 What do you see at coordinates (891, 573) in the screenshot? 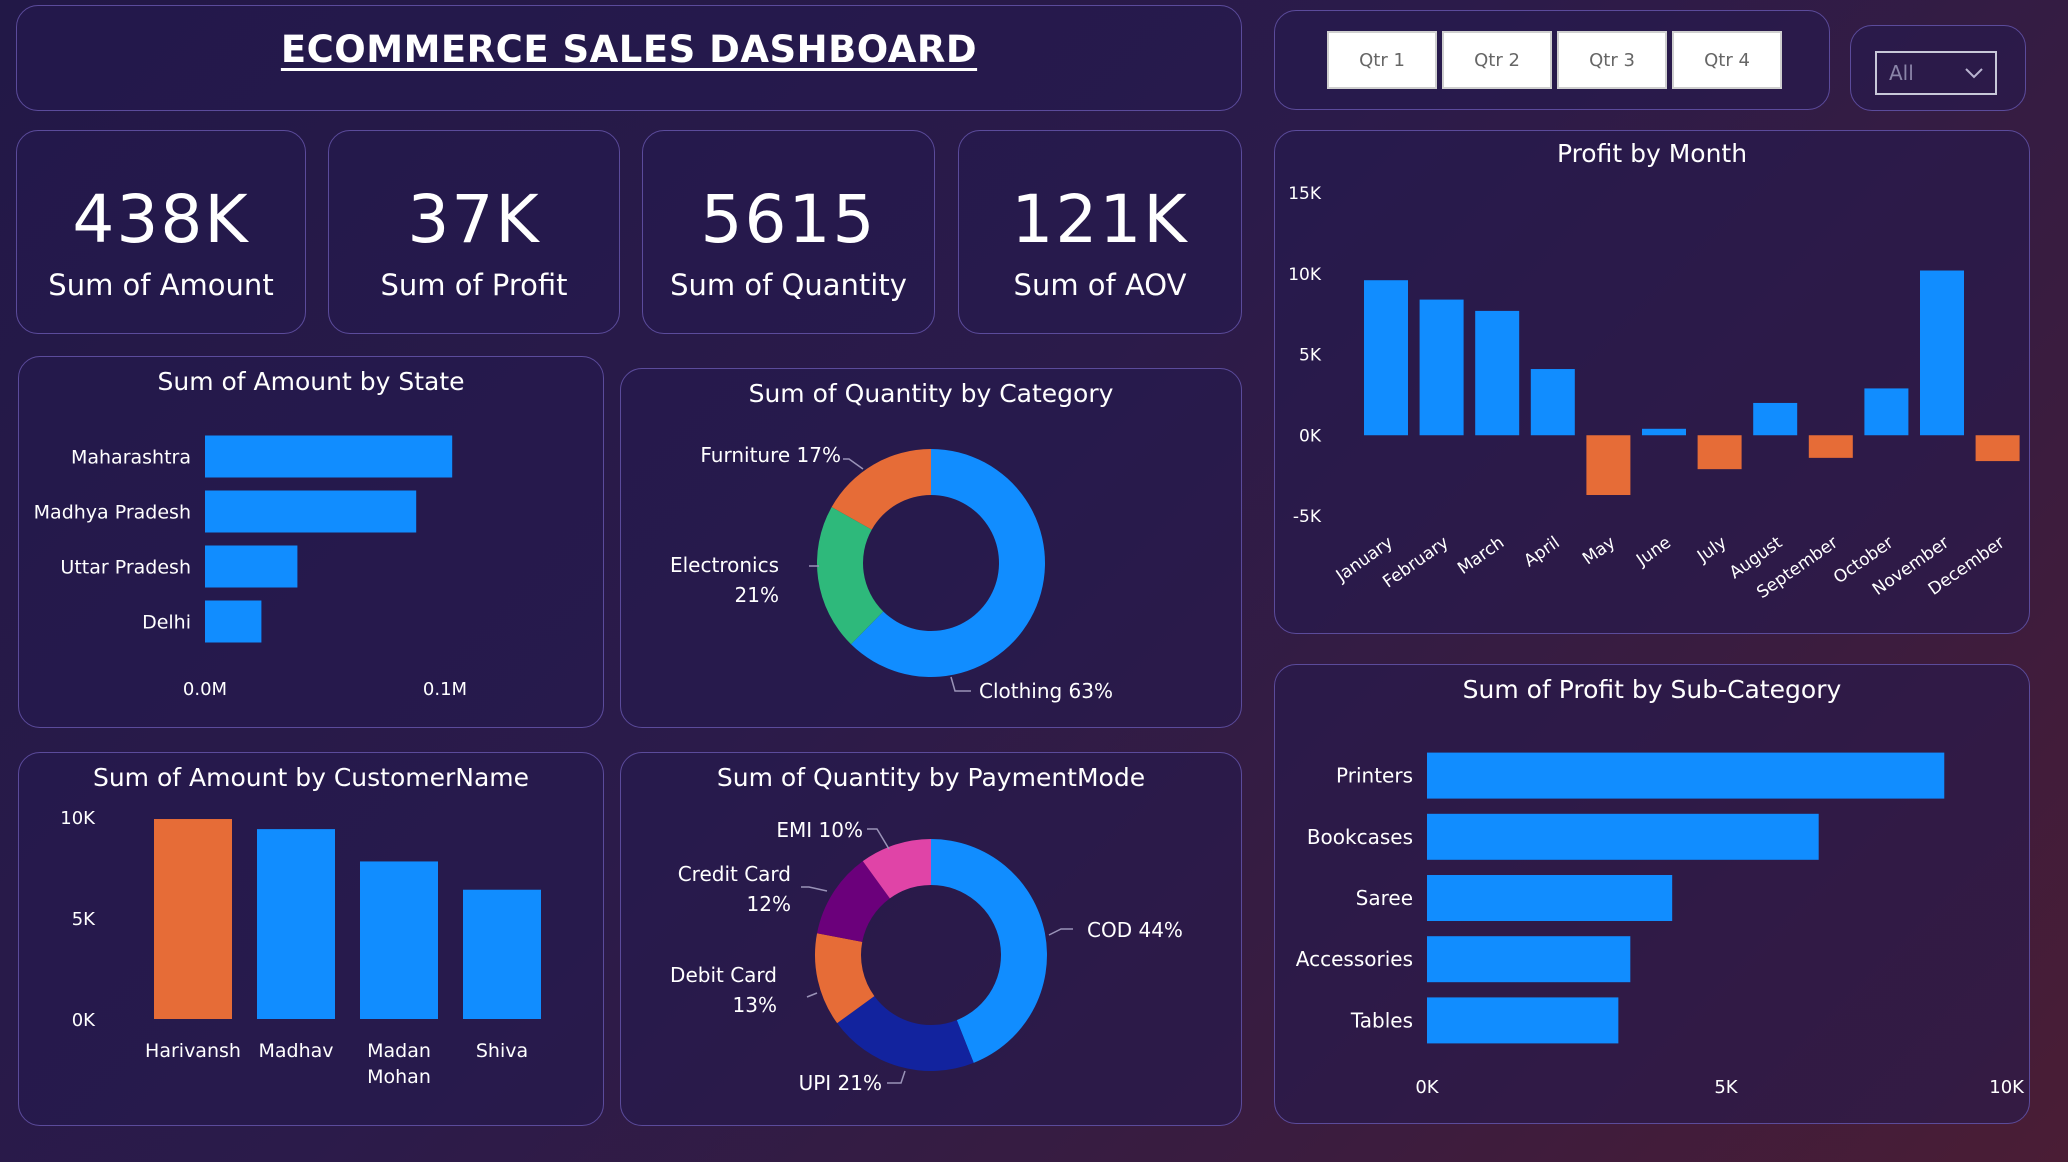
I see `category-chart: Clothing 63% Electronics 21% Furniture 17%` at bounding box center [891, 573].